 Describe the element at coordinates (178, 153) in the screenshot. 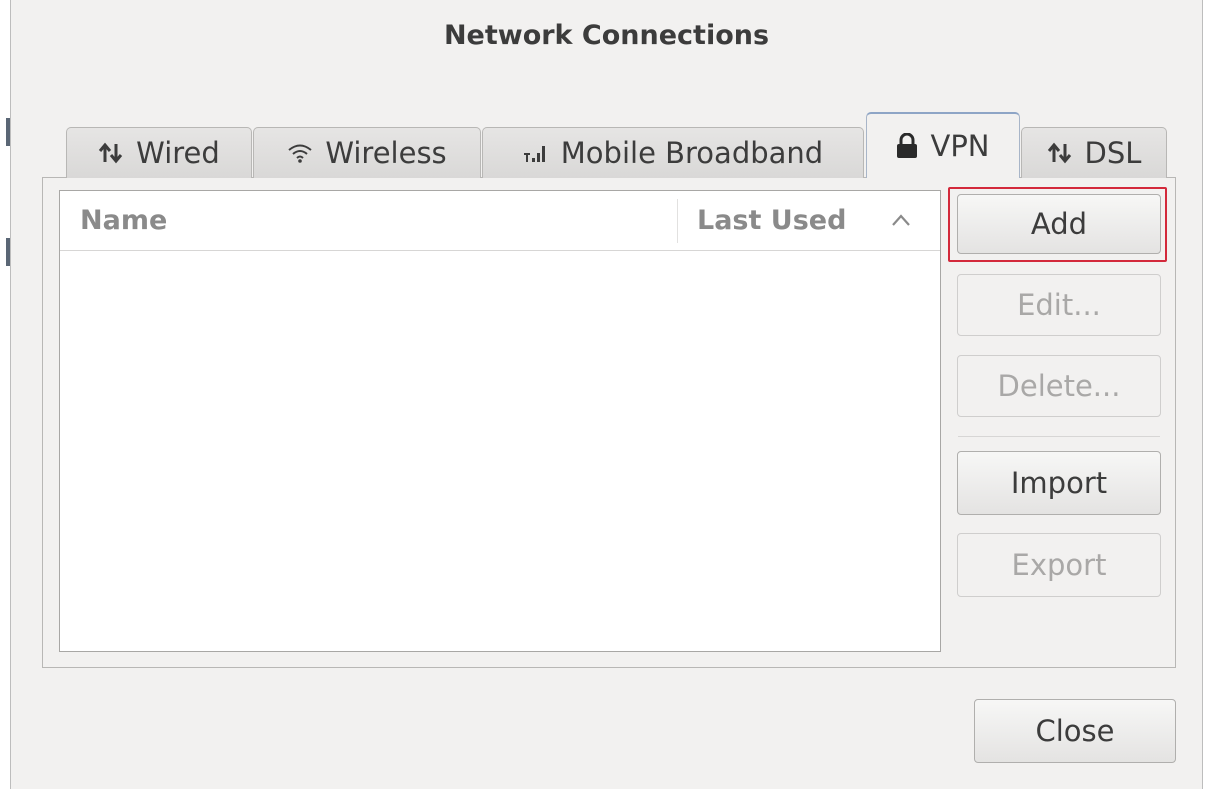

I see `tab-wired-label: Wired` at that location.